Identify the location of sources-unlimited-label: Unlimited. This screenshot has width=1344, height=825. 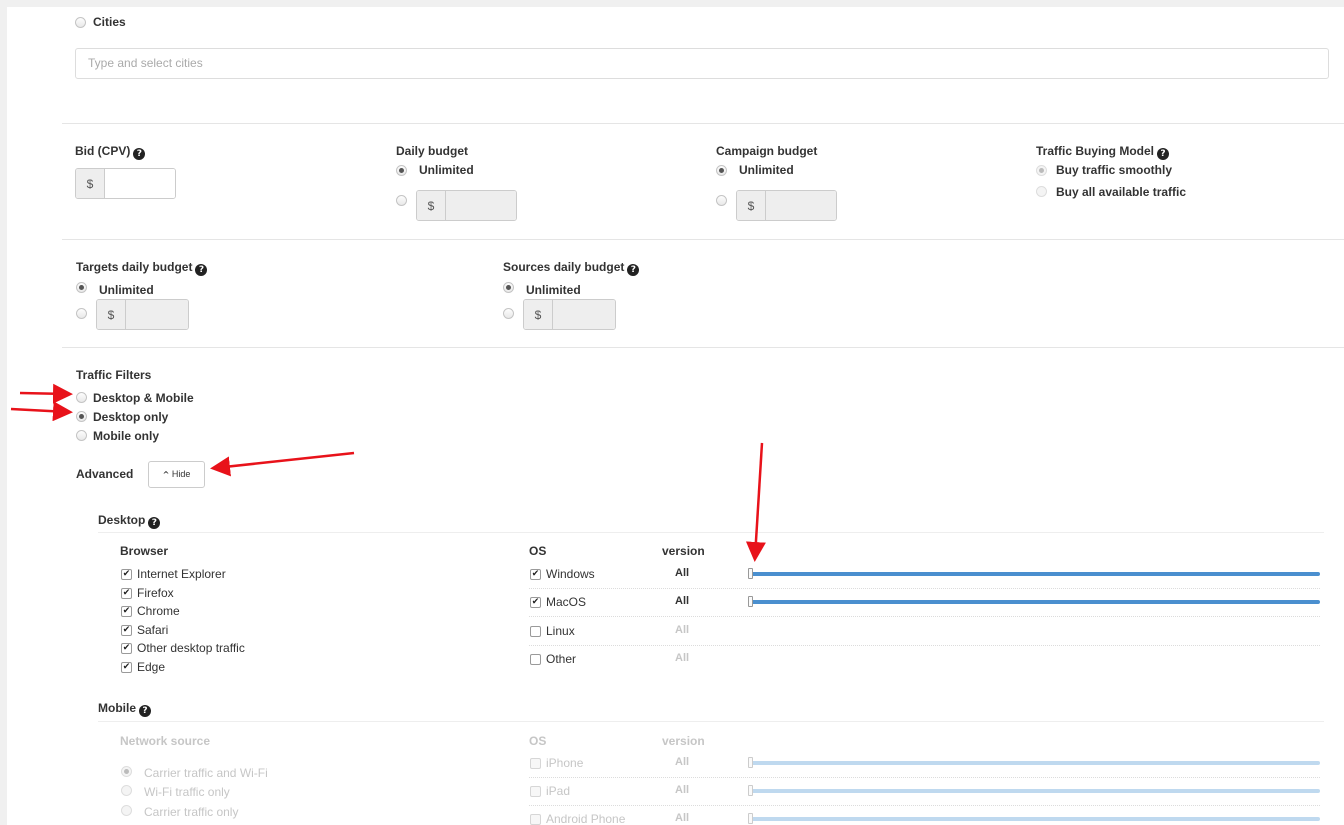
(553, 290).